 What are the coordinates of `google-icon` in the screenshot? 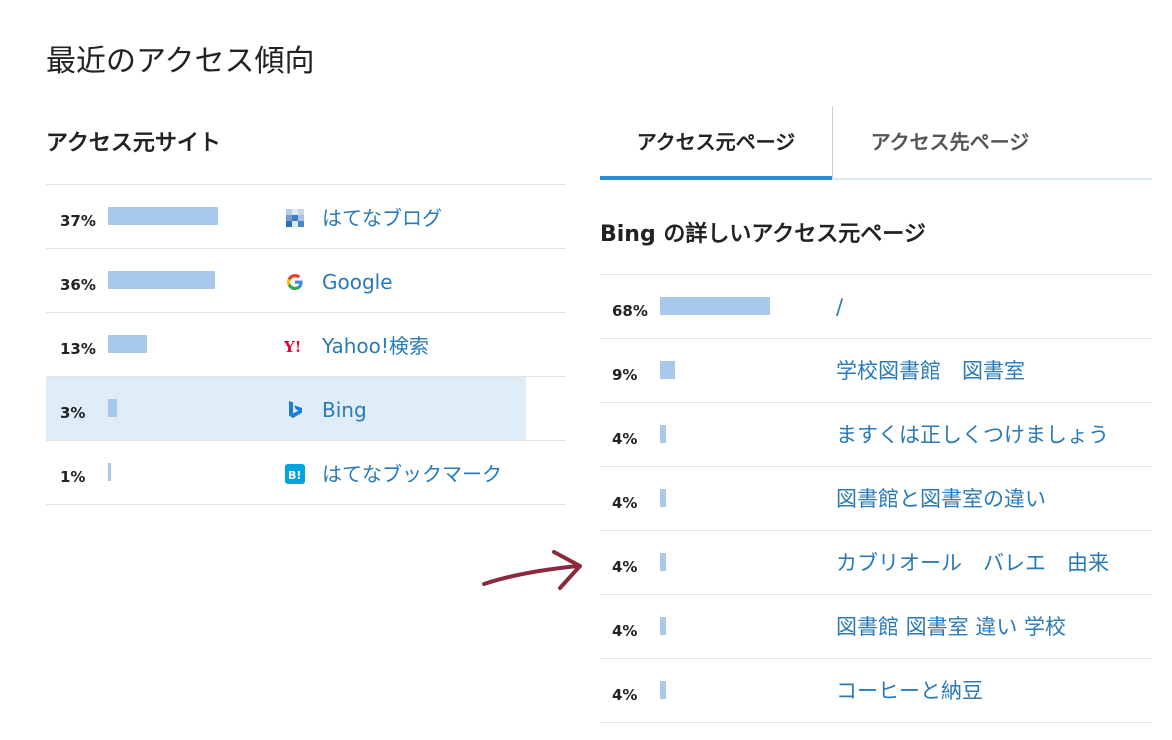 It's located at (295, 282).